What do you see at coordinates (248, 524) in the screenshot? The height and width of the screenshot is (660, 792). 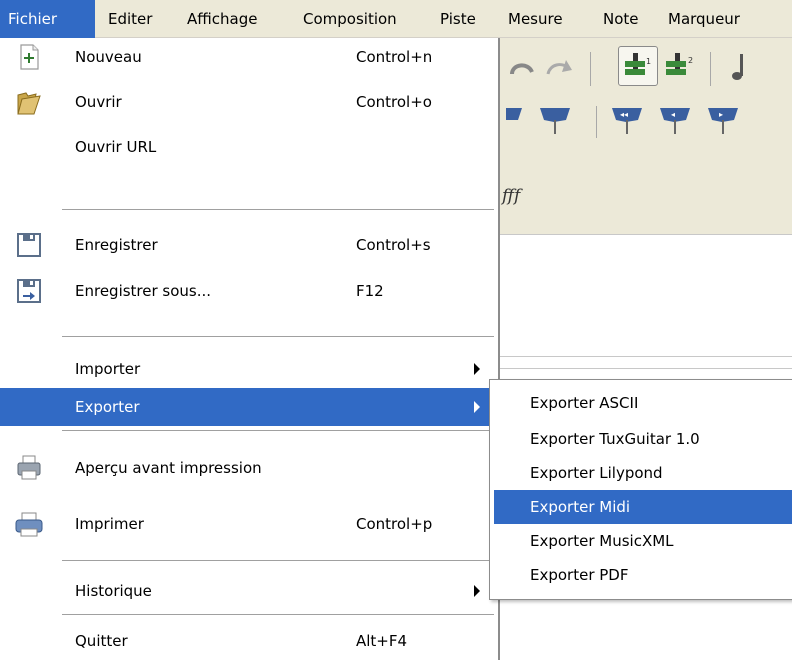 I see `menu-item-imprimer: Imprimer Control+p` at bounding box center [248, 524].